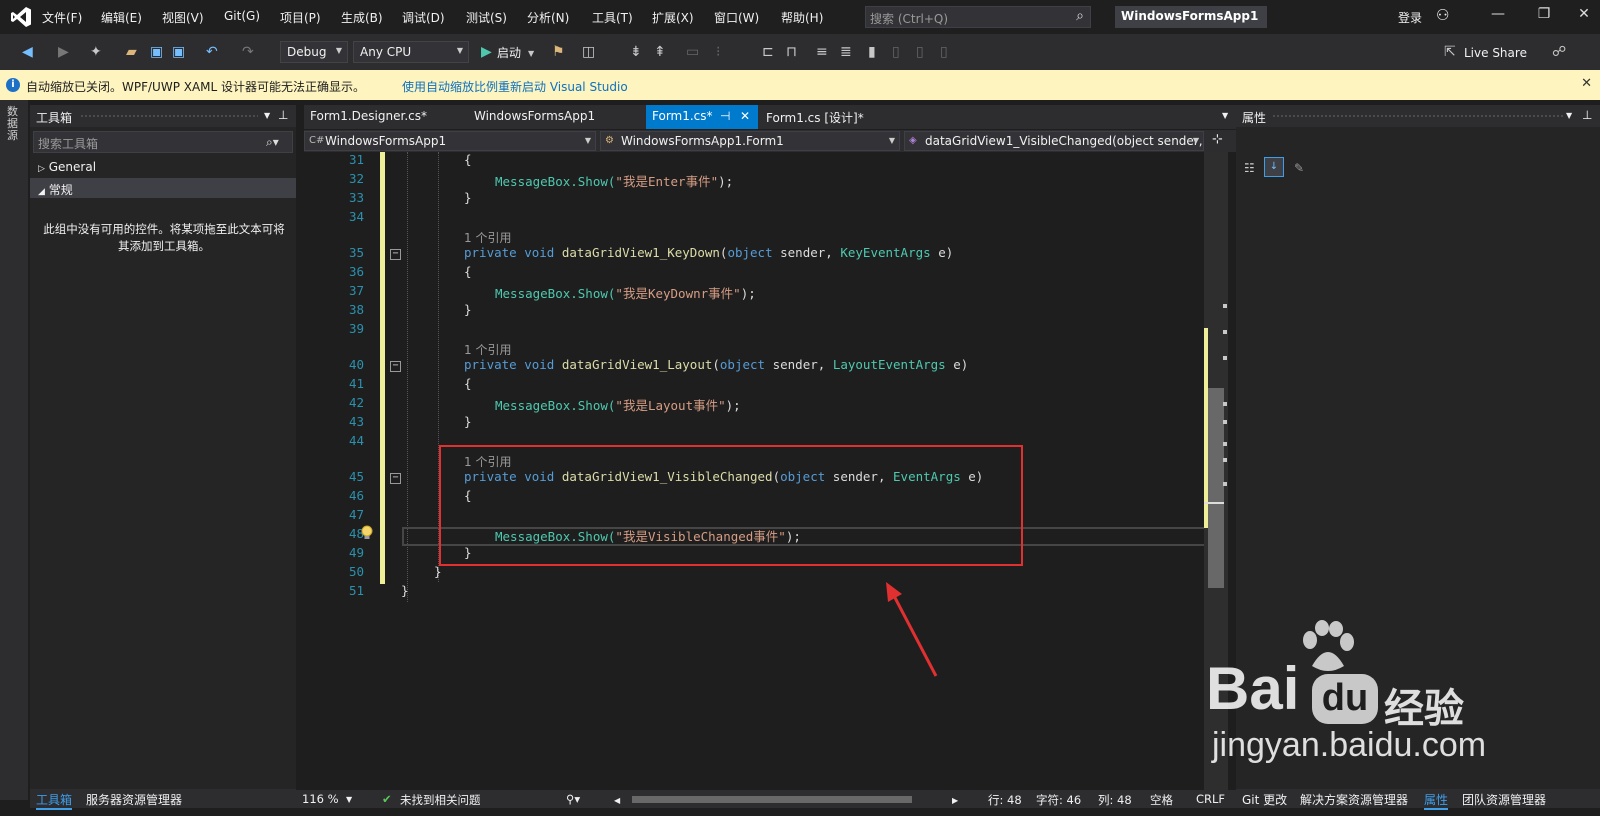 This screenshot has height=816, width=1600. What do you see at coordinates (670, 405) in the screenshot?
I see `string-literal: "我是Layout事件"` at bounding box center [670, 405].